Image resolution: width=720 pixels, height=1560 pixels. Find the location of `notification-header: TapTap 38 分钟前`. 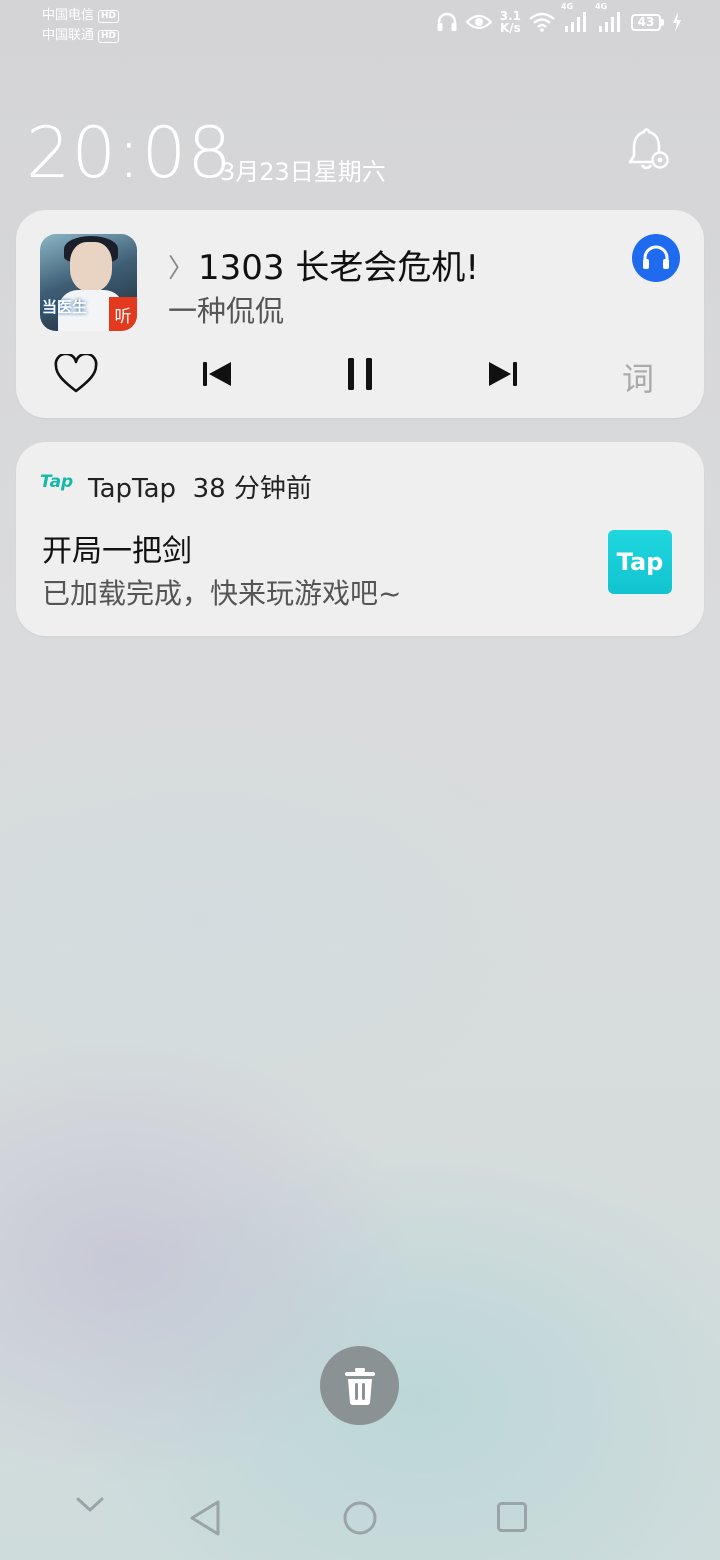

notification-header: TapTap 38 分钟前 is located at coordinates (200, 486).